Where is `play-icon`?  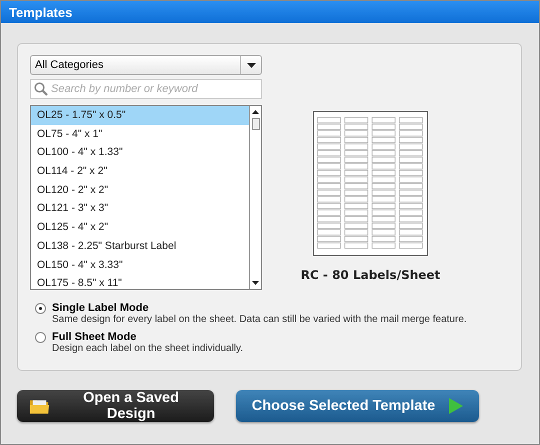 play-icon is located at coordinates (456, 406).